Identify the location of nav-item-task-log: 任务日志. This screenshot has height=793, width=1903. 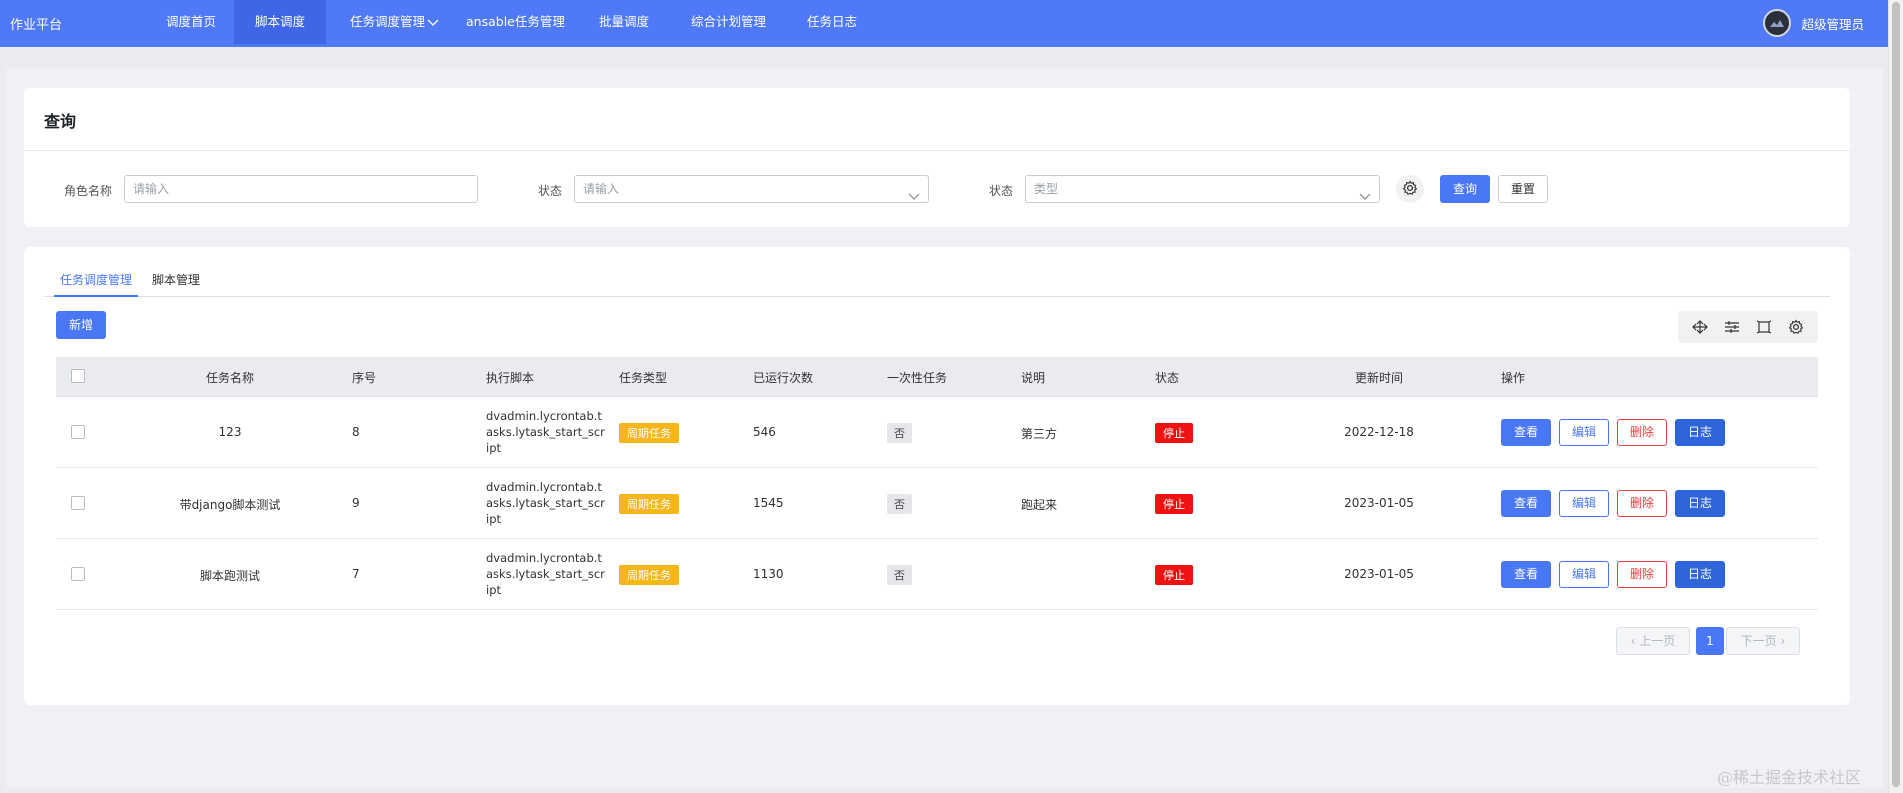
(832, 22).